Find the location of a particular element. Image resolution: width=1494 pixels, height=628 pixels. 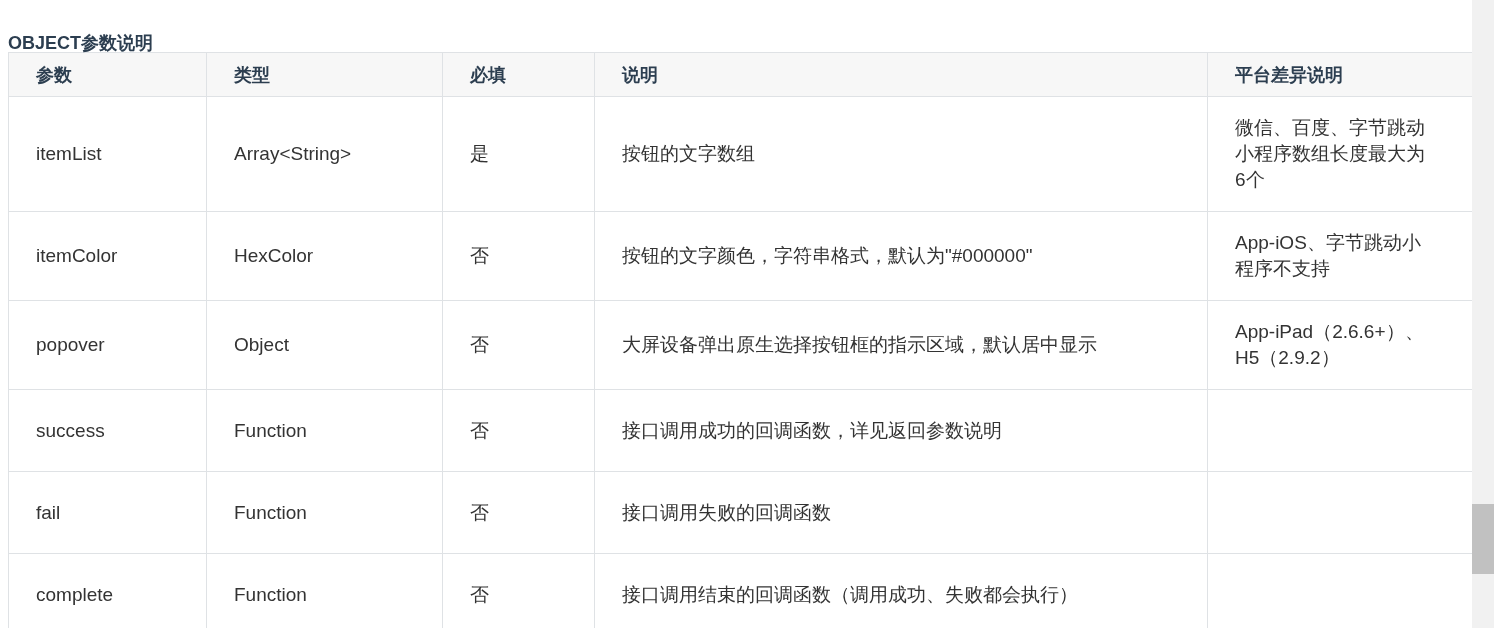

table-cell: itemColor is located at coordinates (77, 255).